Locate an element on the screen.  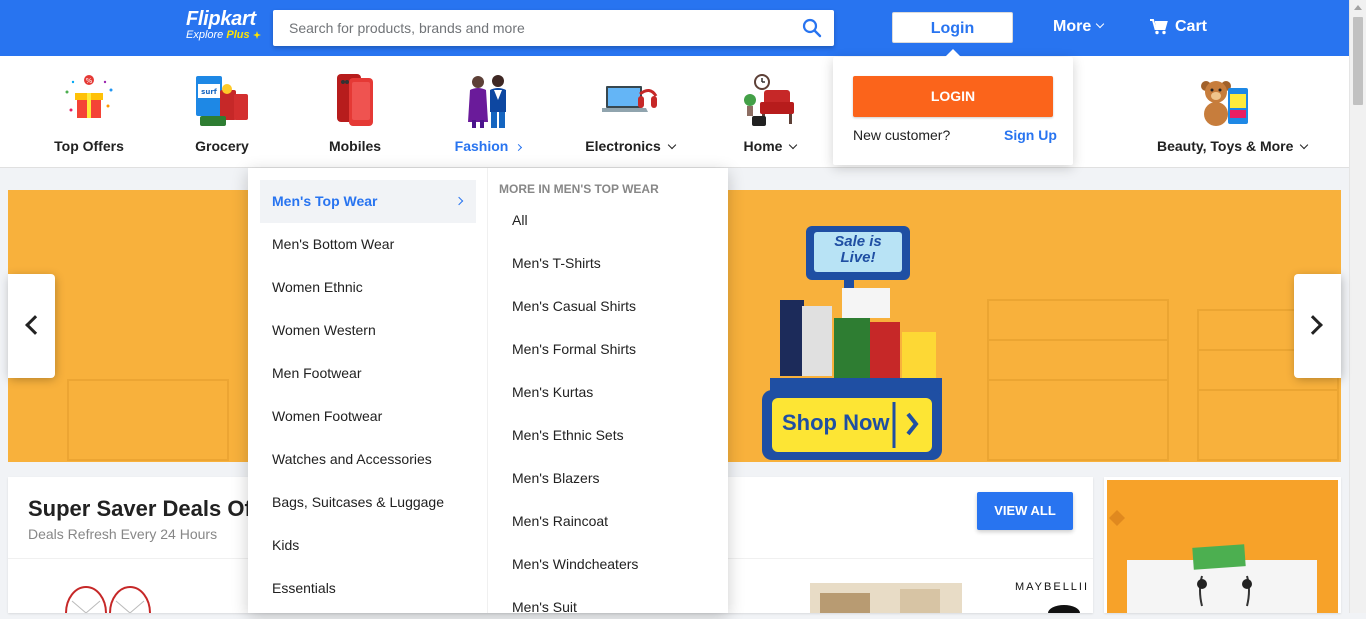
fashion-icon is located at coordinates (487, 101).